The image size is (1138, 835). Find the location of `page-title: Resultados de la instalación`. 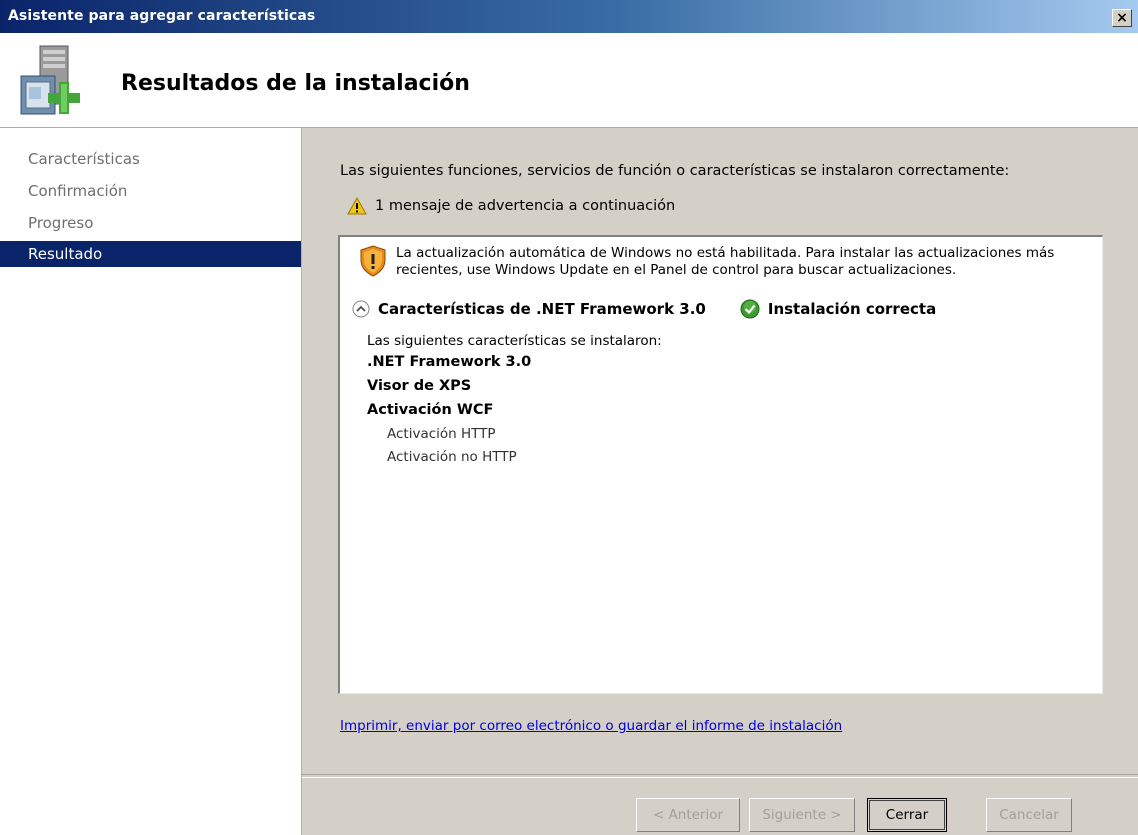

page-title: Resultados de la instalación is located at coordinates (295, 83).